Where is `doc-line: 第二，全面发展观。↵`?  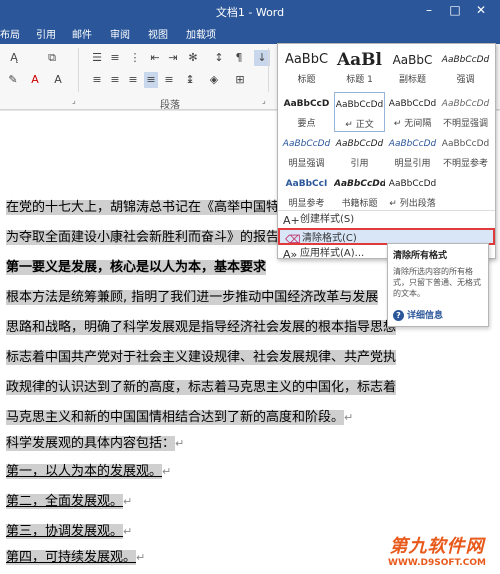
doc-line: 第二，全面发展观。↵ is located at coordinates (69, 502).